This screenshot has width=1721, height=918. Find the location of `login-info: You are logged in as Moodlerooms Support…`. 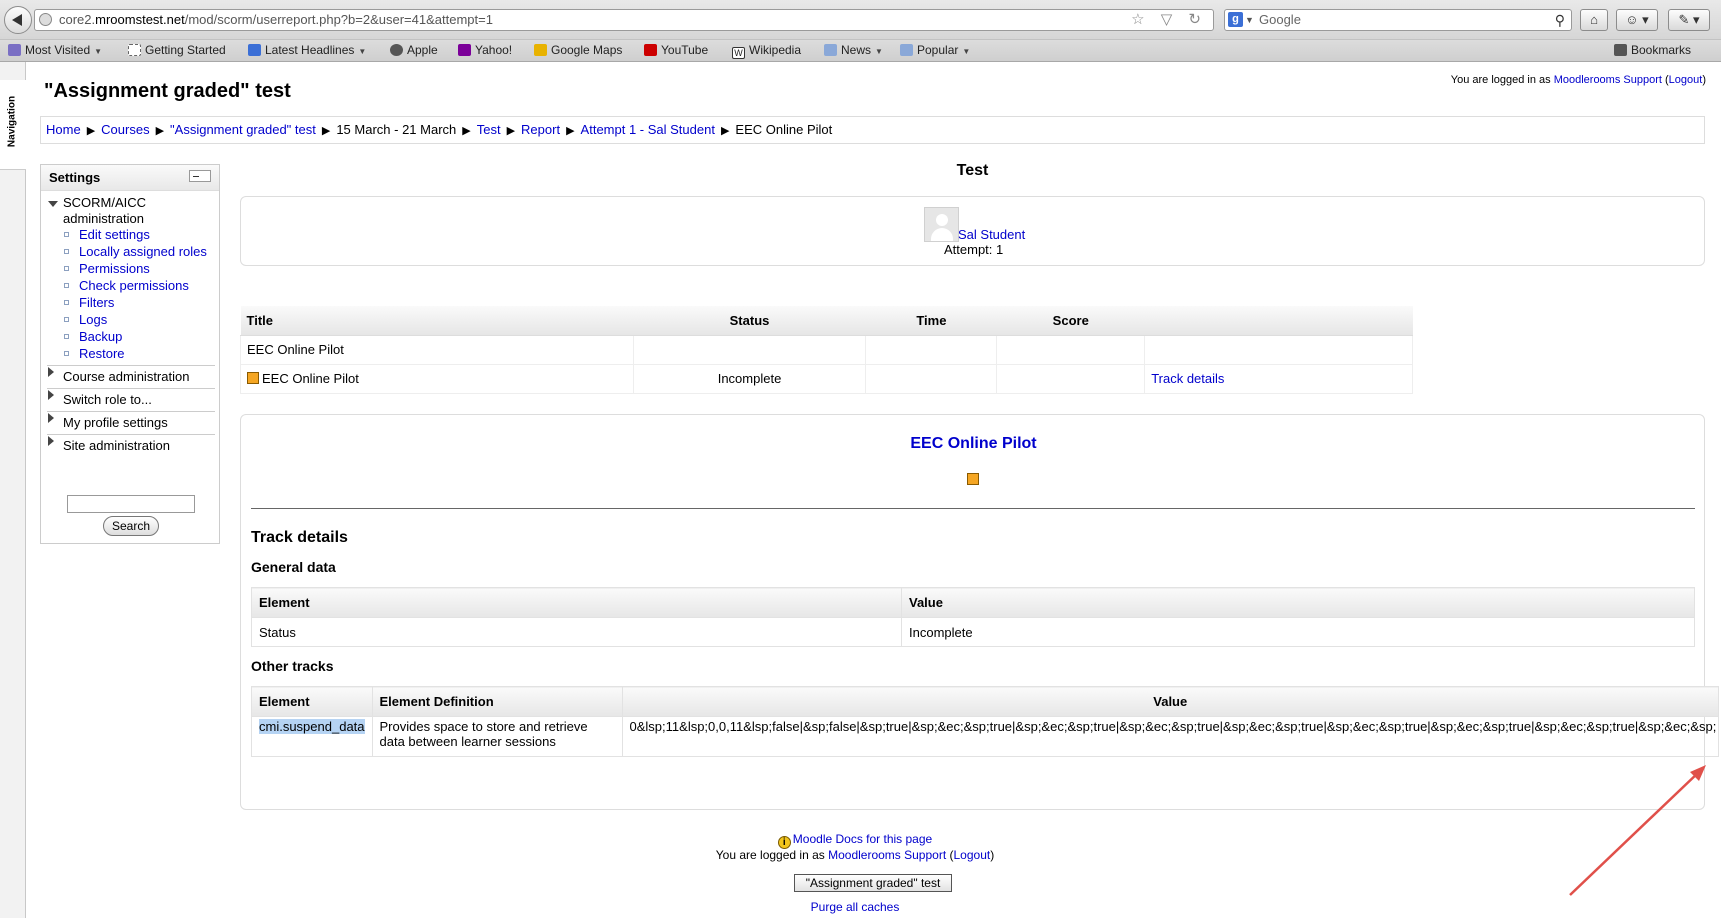

login-info: You are logged in as Moodlerooms Support… is located at coordinates (1578, 80).